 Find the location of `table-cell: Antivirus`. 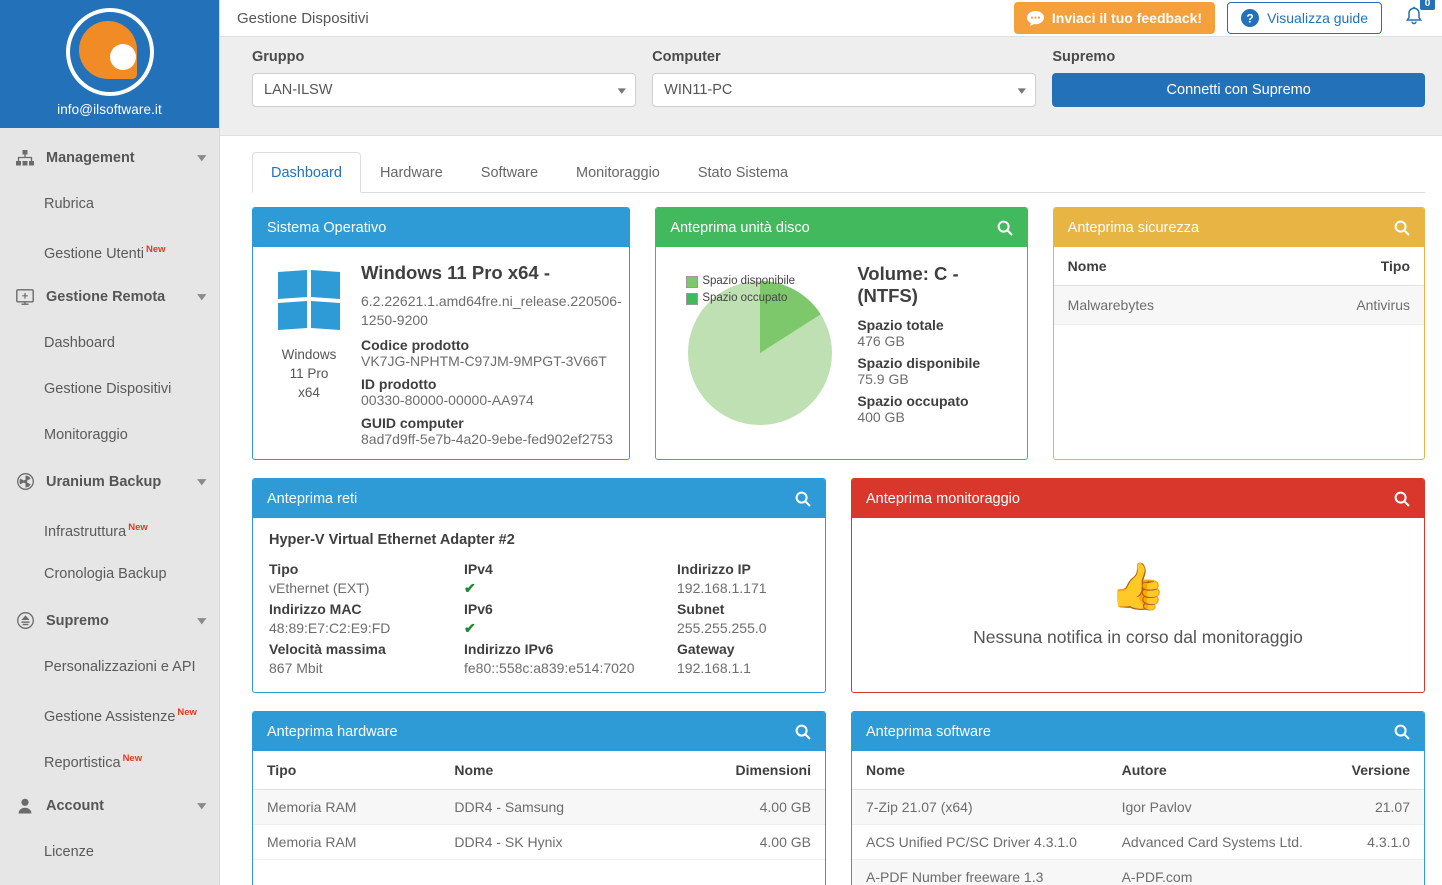

table-cell: Antivirus is located at coordinates (1346, 305).